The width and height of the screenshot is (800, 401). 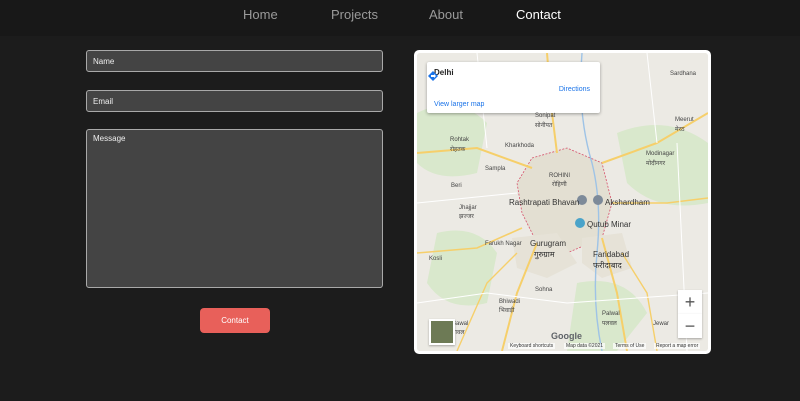 I want to click on label-bhiwadi-hi: भिवाड़ी, so click(x=507, y=311).